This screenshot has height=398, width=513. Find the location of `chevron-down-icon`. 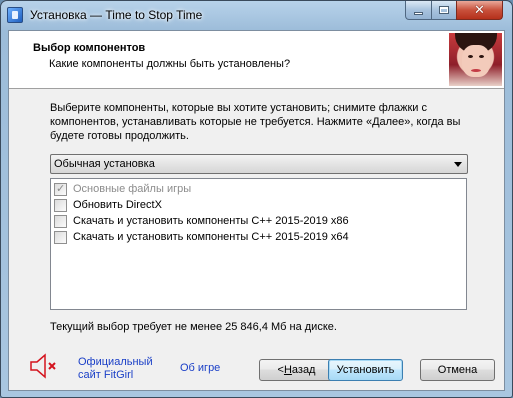

chevron-down-icon is located at coordinates (458, 164).